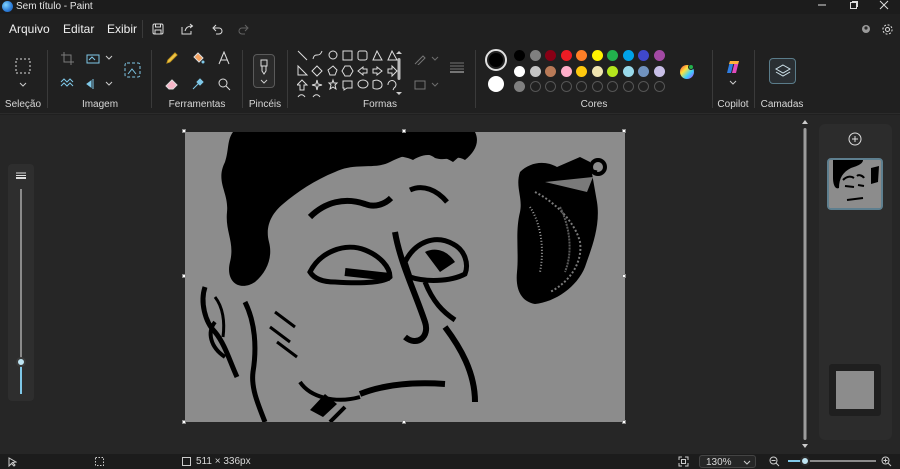 This screenshot has height=469, width=900. I want to click on brush-button, so click(264, 71).